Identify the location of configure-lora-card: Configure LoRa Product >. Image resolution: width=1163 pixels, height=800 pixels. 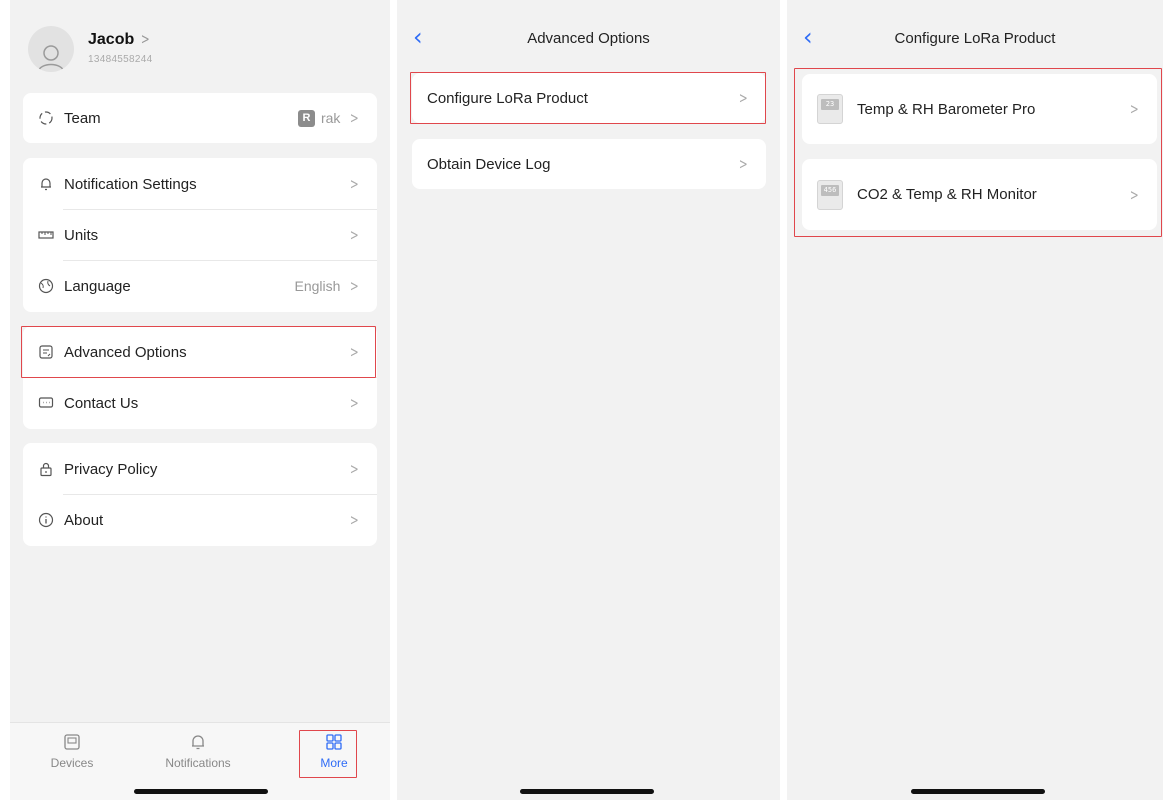
(589, 98).